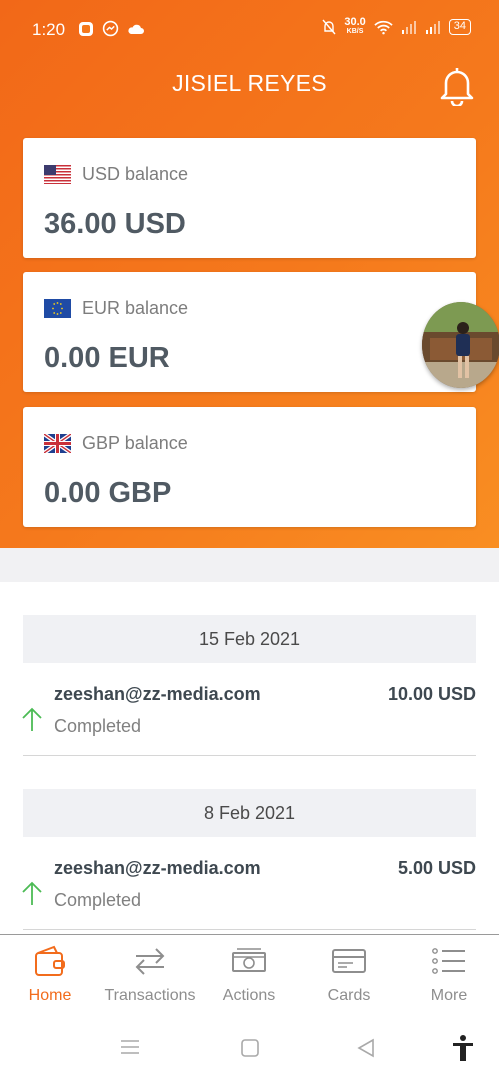 The width and height of the screenshot is (499, 1080). What do you see at coordinates (355, 22) in the screenshot?
I see `network-speed-value: 30.0` at bounding box center [355, 22].